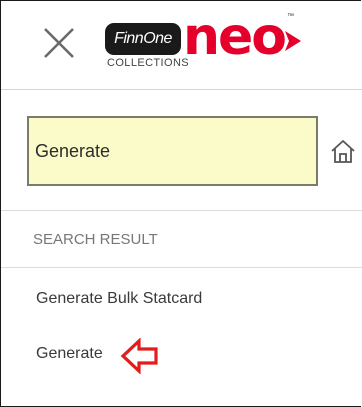 This screenshot has height=407, width=362. Describe the element at coordinates (59, 43) in the screenshot. I see `close-icon` at that location.